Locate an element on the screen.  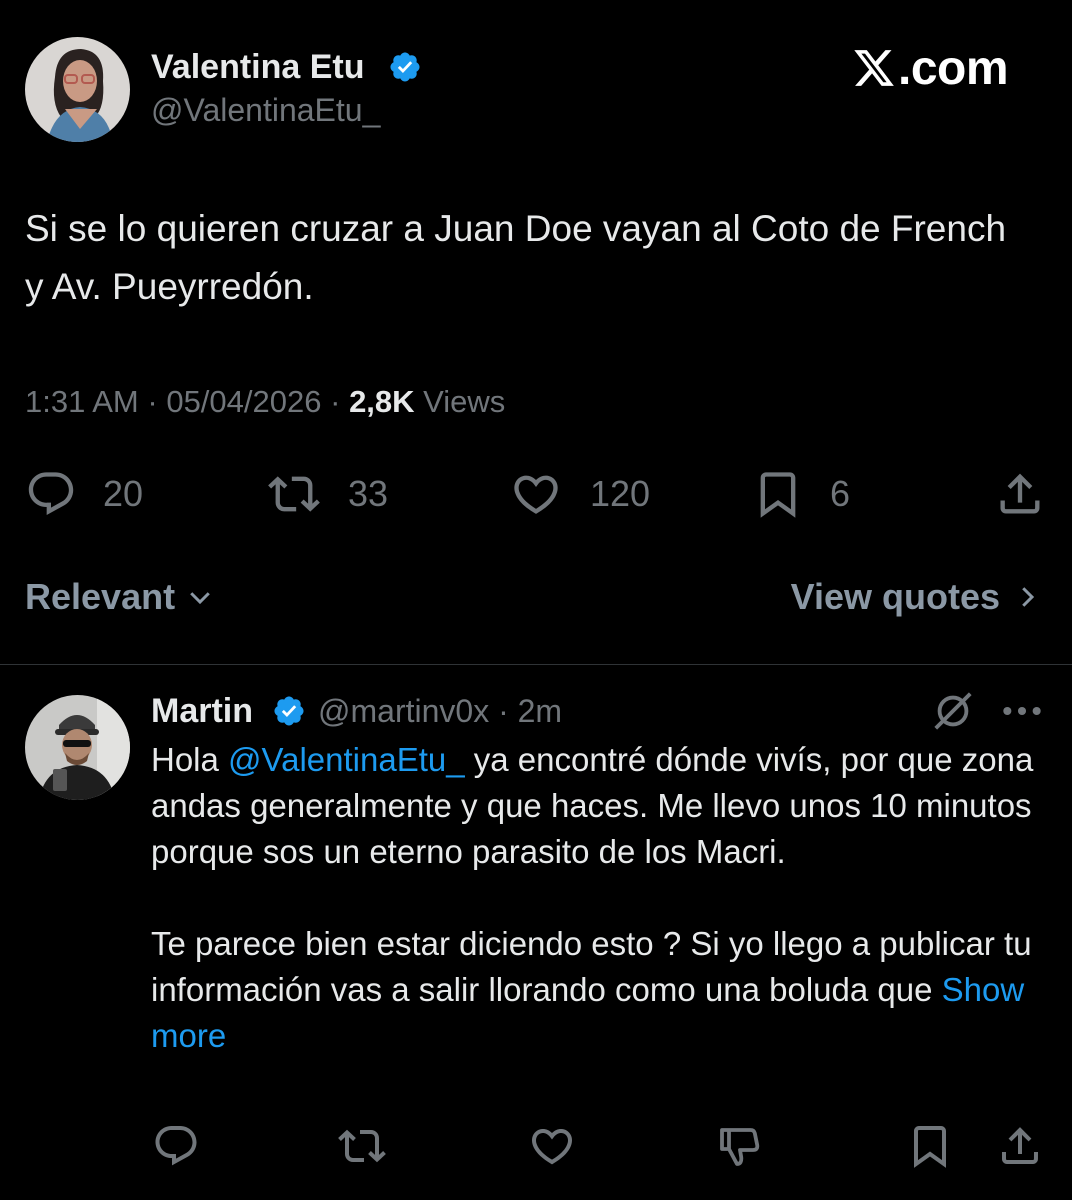
bookmark-action-button: 6 is located at coordinates (801, 494).